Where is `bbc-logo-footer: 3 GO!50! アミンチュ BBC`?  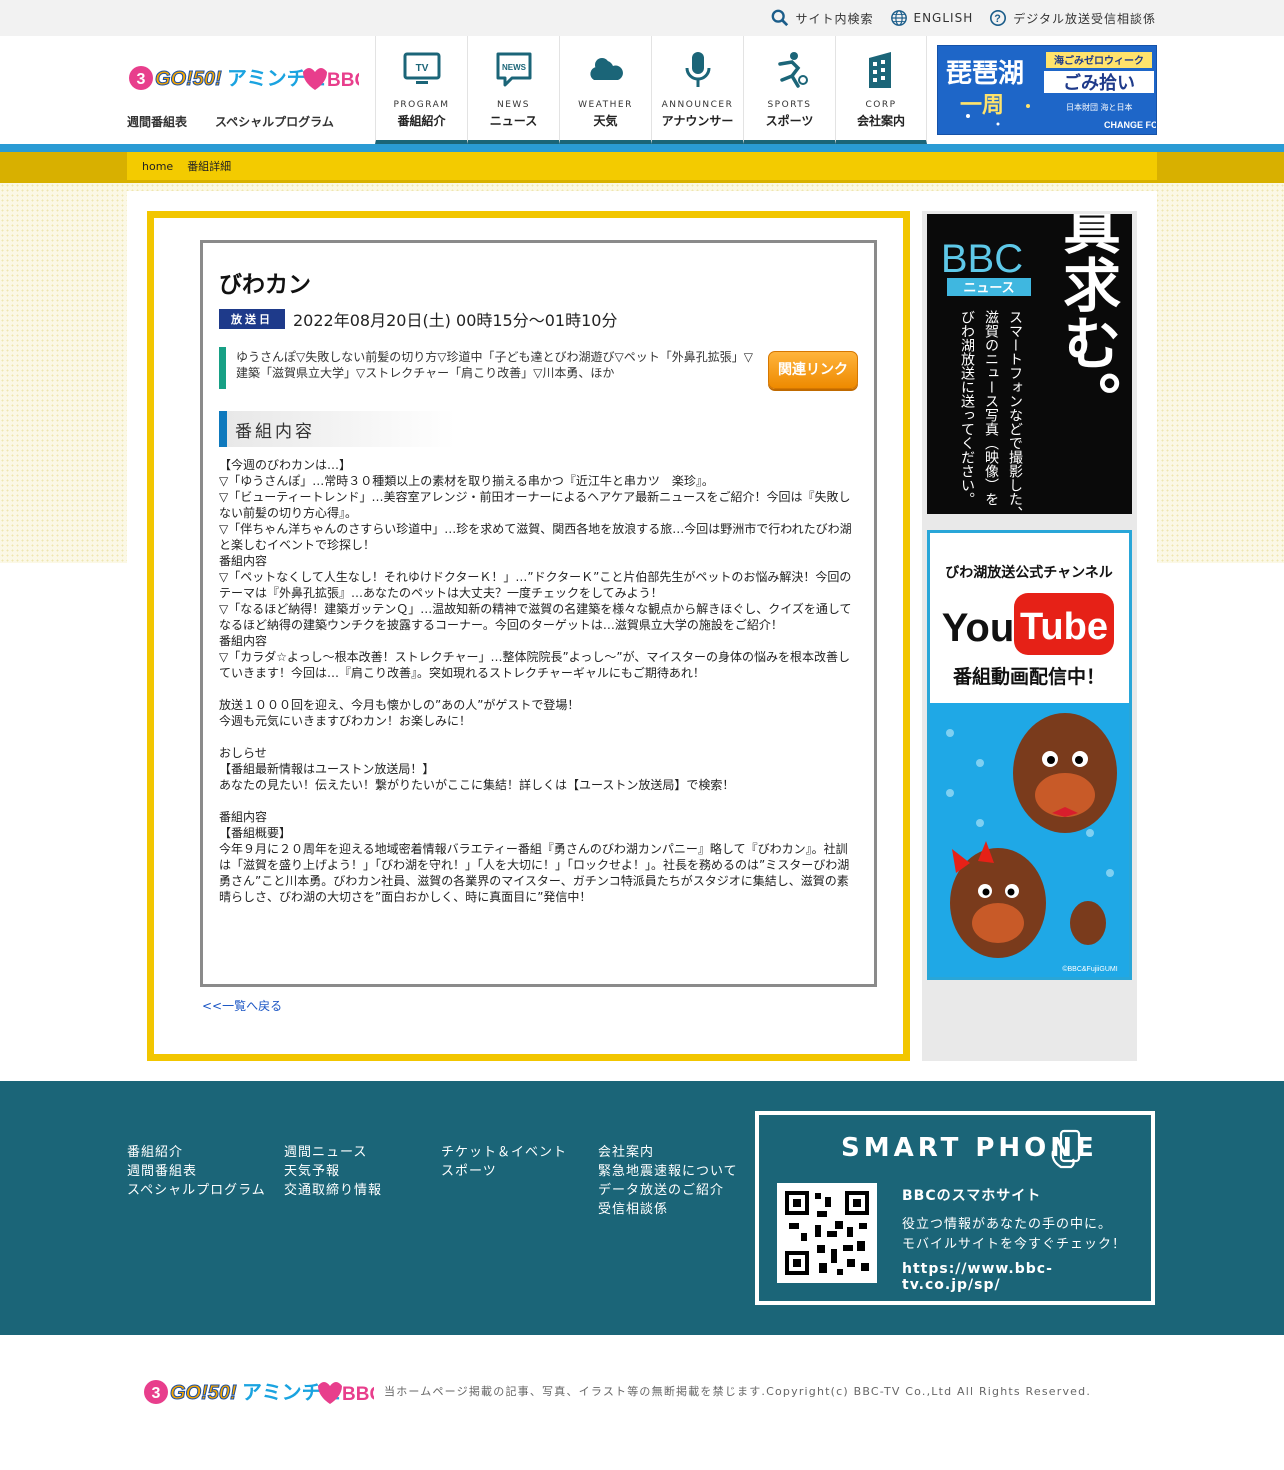
bbc-logo-footer: 3 GO!50! アミンチュ BBC is located at coordinates (258, 1390).